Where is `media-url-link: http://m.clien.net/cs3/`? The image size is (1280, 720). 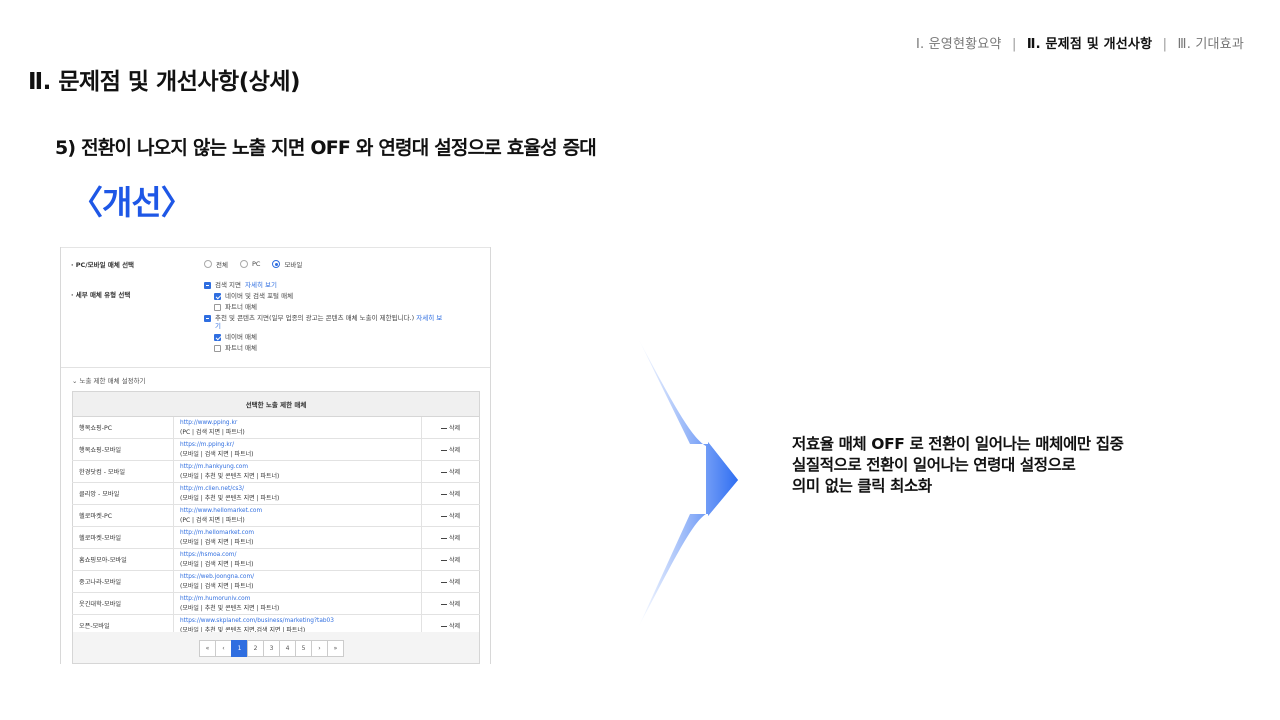 media-url-link: http://m.clien.net/cs3/ is located at coordinates (297, 489).